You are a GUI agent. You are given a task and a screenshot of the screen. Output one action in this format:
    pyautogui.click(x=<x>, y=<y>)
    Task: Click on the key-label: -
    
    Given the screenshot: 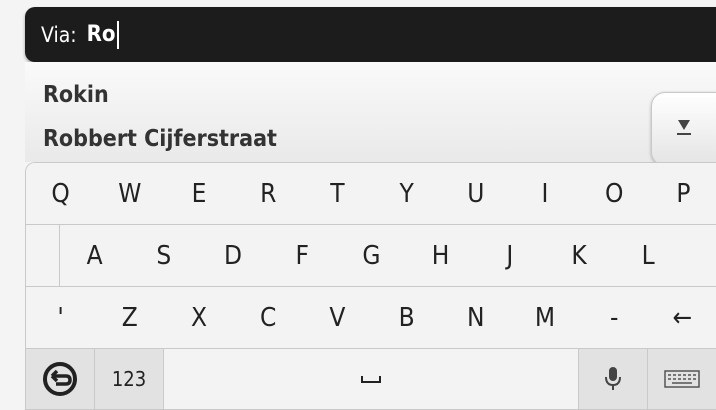 What is the action you would take?
    pyautogui.click(x=614, y=317)
    